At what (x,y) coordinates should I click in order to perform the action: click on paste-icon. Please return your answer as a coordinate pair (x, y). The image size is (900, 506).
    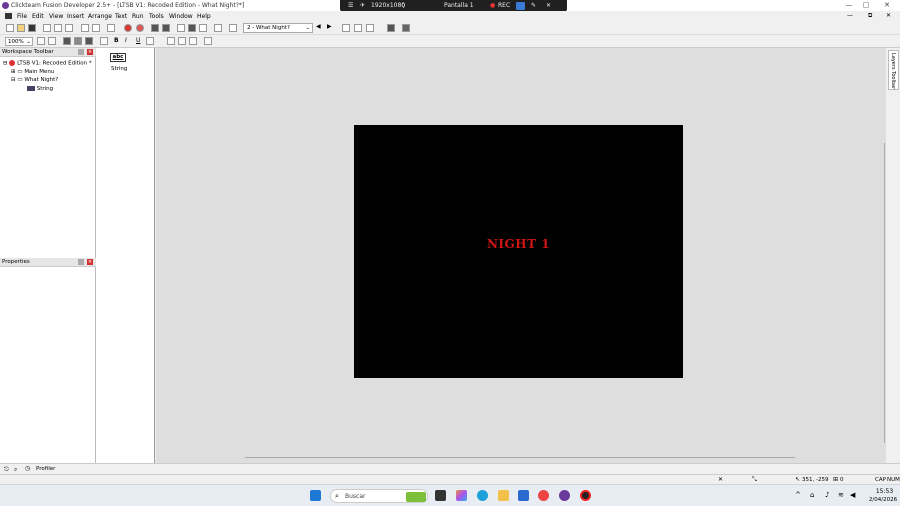
    Looking at the image, I should click on (69, 28).